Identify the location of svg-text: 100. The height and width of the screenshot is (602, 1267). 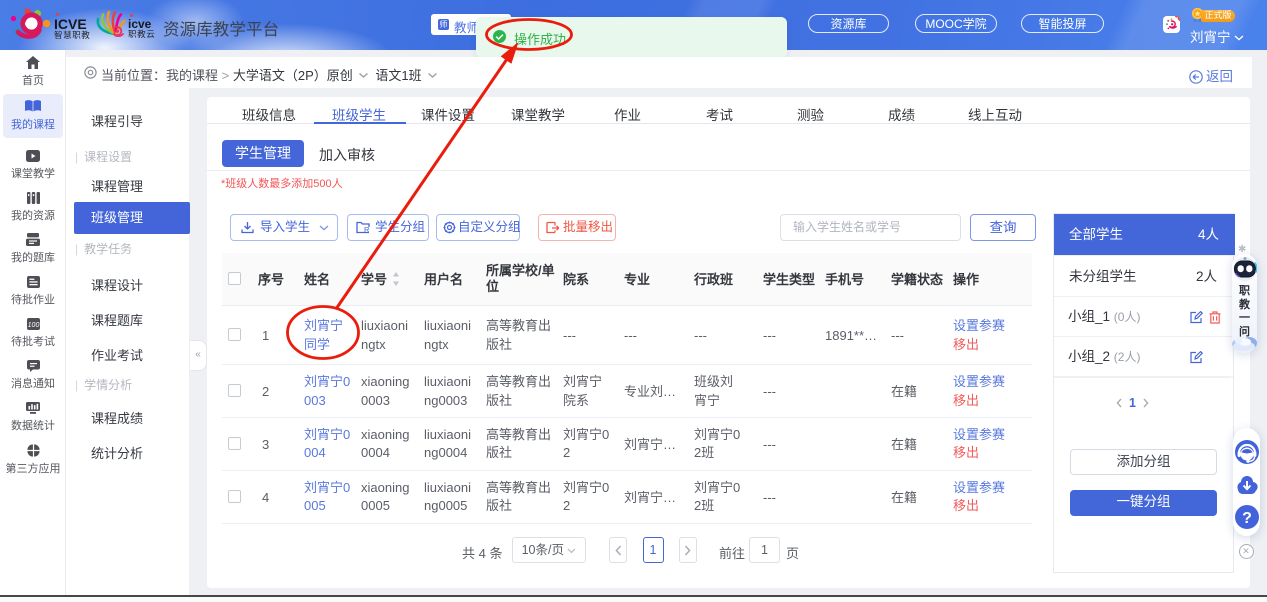
(33, 325).